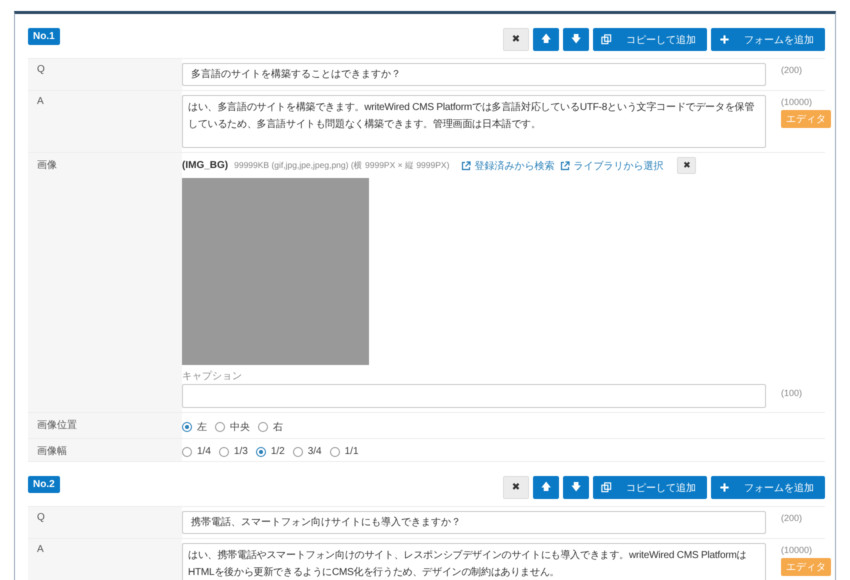  Describe the element at coordinates (232, 427) in the screenshot. I see `radio-option: 中央` at that location.